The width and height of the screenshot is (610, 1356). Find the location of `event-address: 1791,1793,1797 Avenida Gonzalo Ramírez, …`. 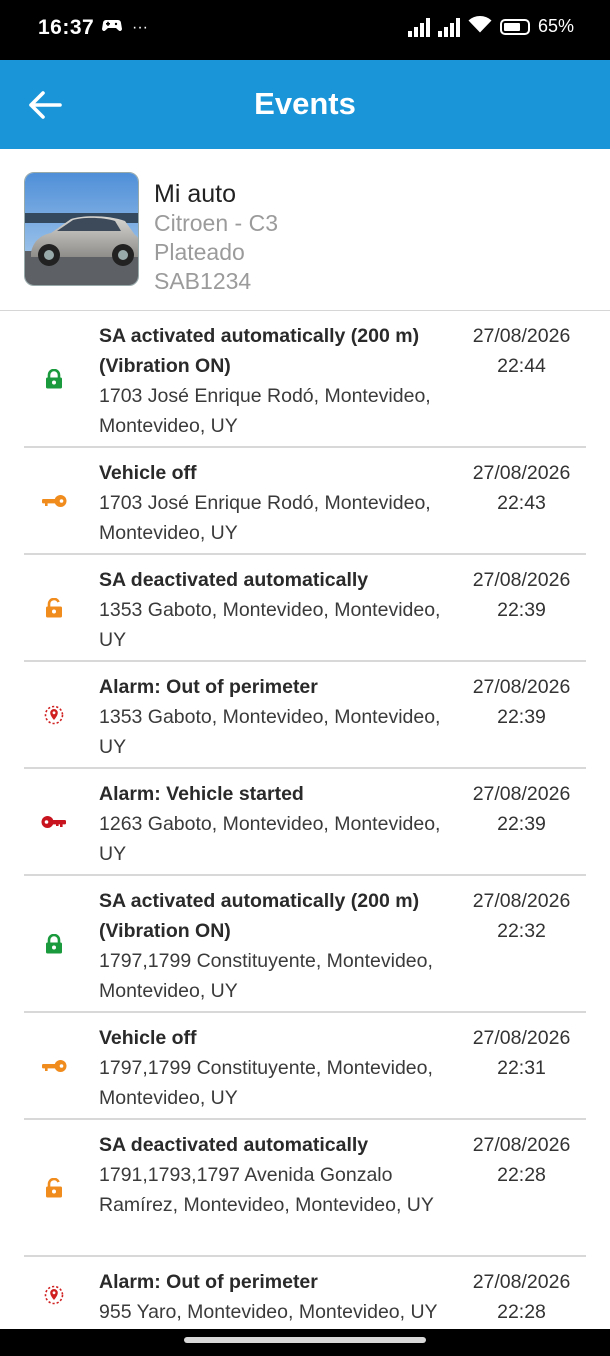

event-address: 1791,1793,1797 Avenida Gonzalo Ramírez, … is located at coordinates (266, 1190).